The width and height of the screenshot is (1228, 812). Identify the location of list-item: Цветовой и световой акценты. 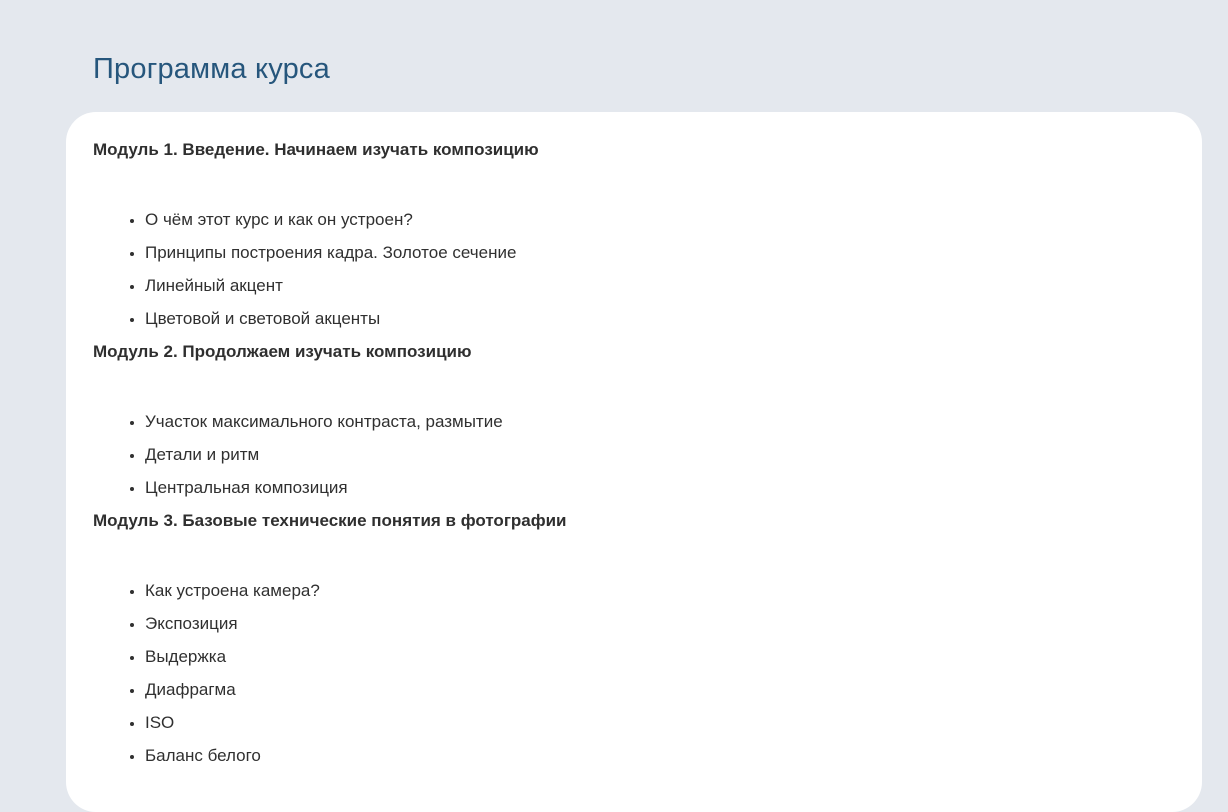
(653, 318).